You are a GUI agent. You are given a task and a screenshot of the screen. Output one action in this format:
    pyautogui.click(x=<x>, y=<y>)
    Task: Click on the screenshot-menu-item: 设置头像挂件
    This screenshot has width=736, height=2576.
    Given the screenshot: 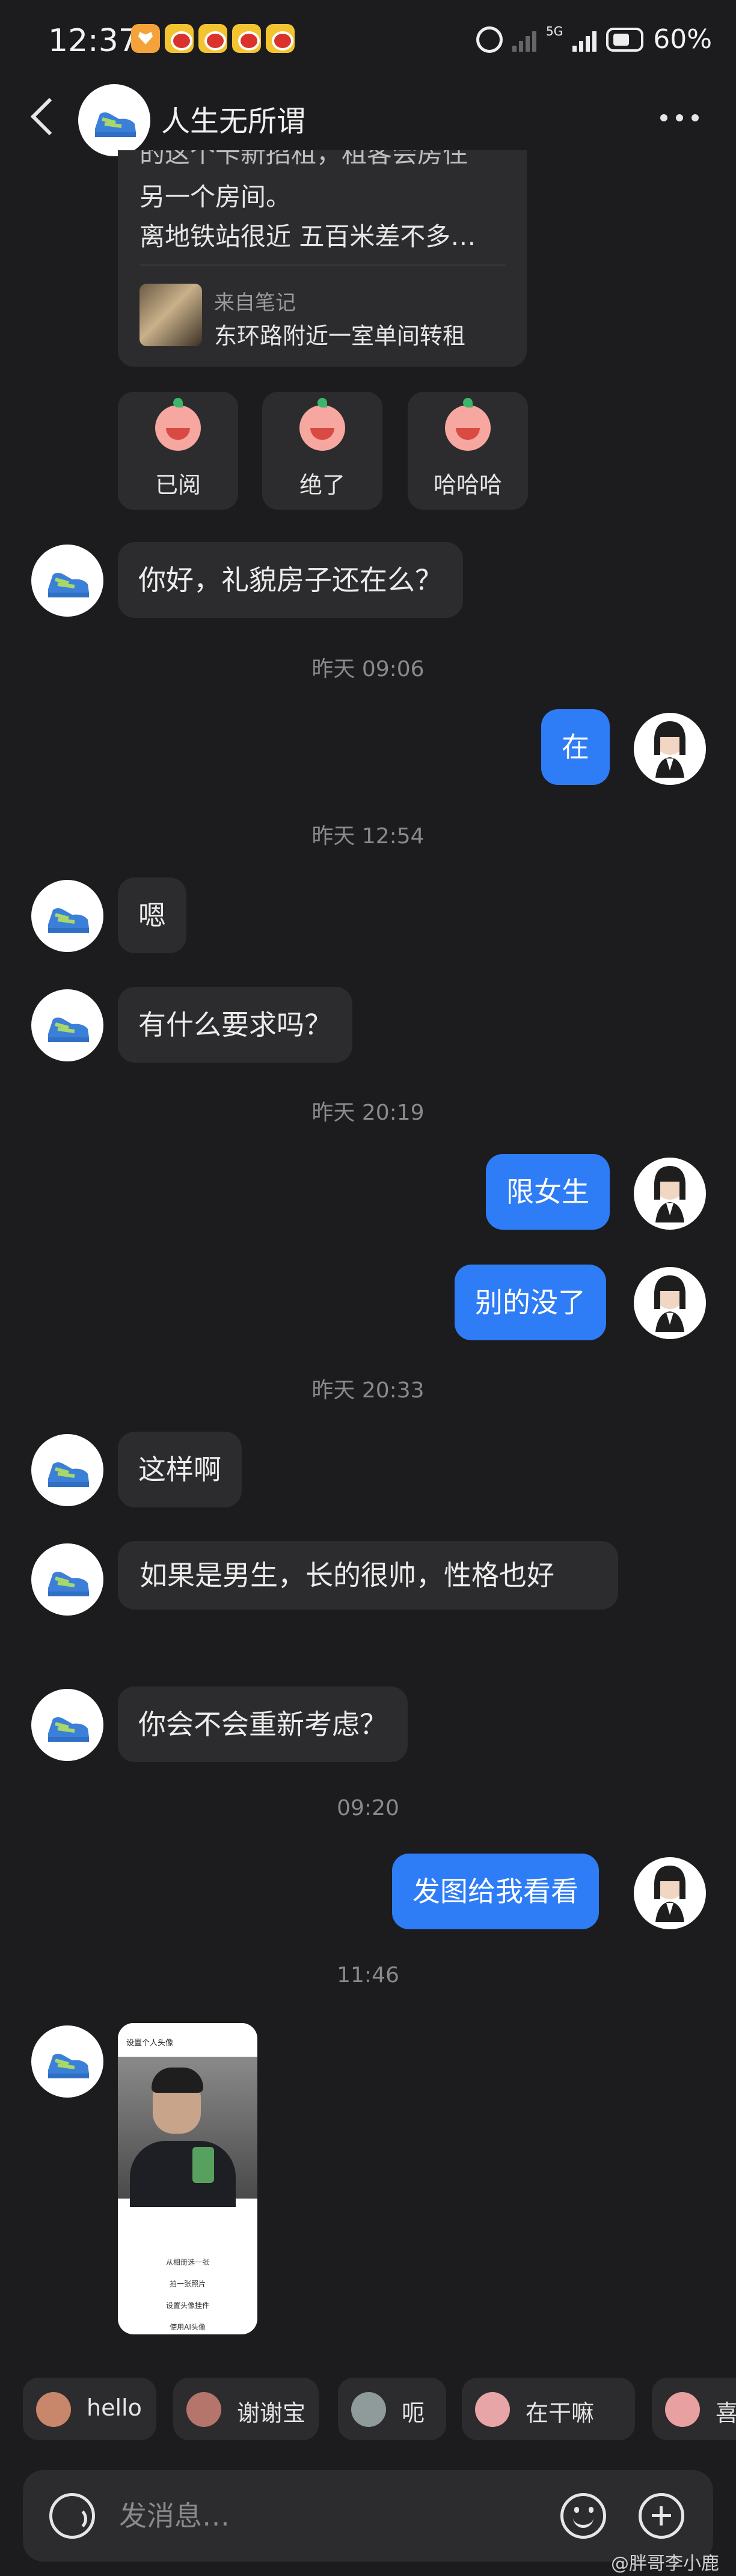 What is the action you would take?
    pyautogui.click(x=187, y=2305)
    